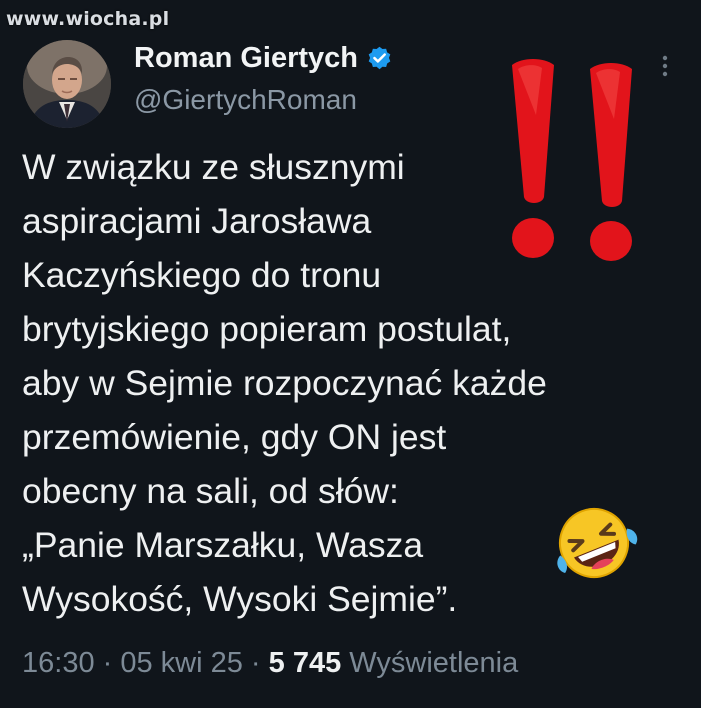  I want to click on tweet-meta: 16:30 · 05 kwi 25 · 5 745 Wyświetlenia, so click(270, 663).